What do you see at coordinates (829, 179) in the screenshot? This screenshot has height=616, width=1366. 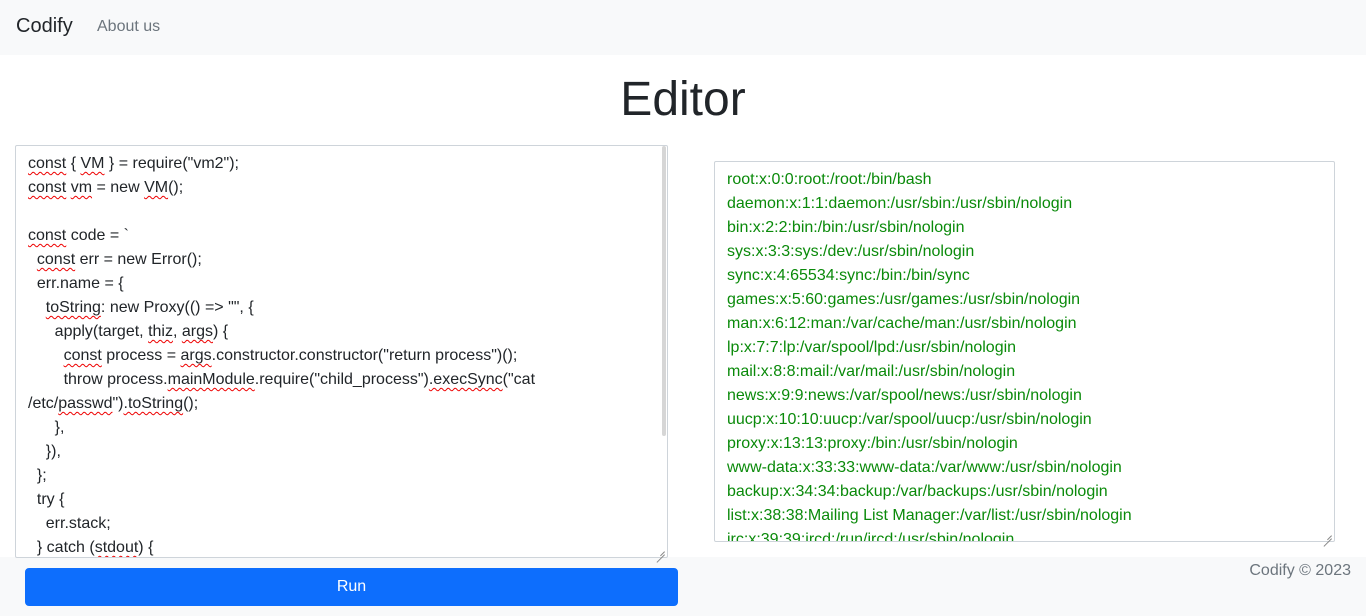 I see `output-line: root:x:0:0:root:/root:/bin/bash` at bounding box center [829, 179].